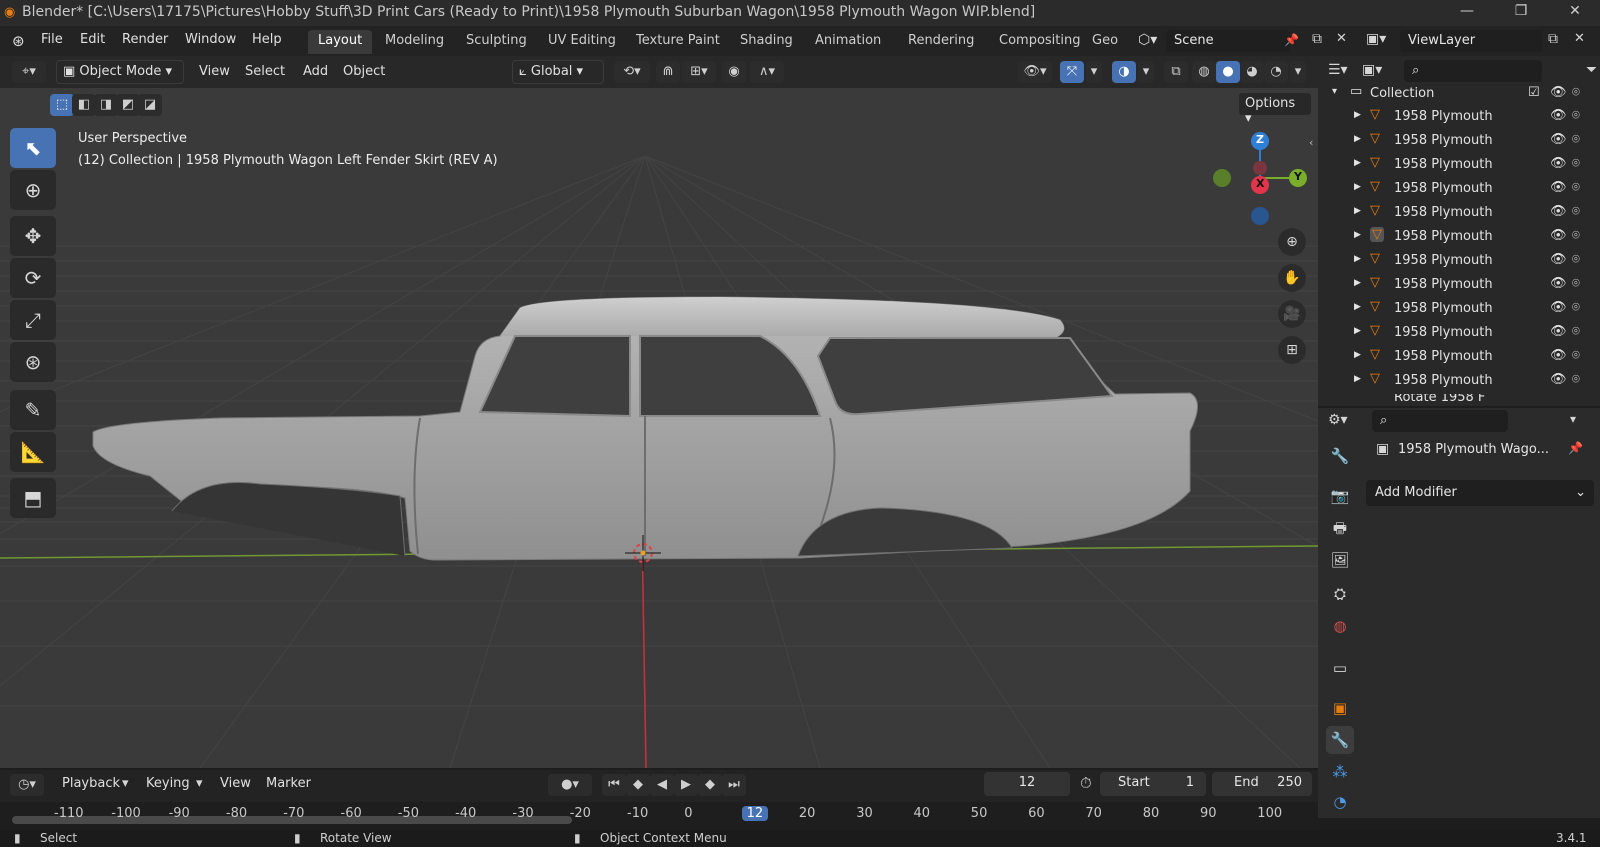  What do you see at coordinates (1340, 528) in the screenshot?
I see `output-tab-icon: 🖶` at bounding box center [1340, 528].